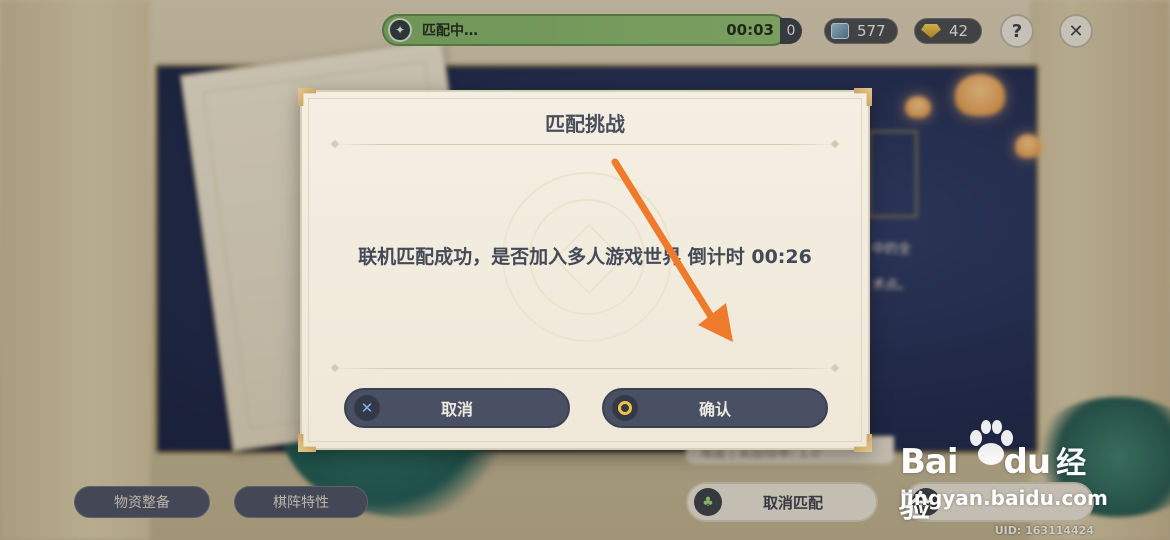 This screenshot has width=1170, height=540. I want to click on watermark-logo-text: Bai du 经验, so click(1005, 482).